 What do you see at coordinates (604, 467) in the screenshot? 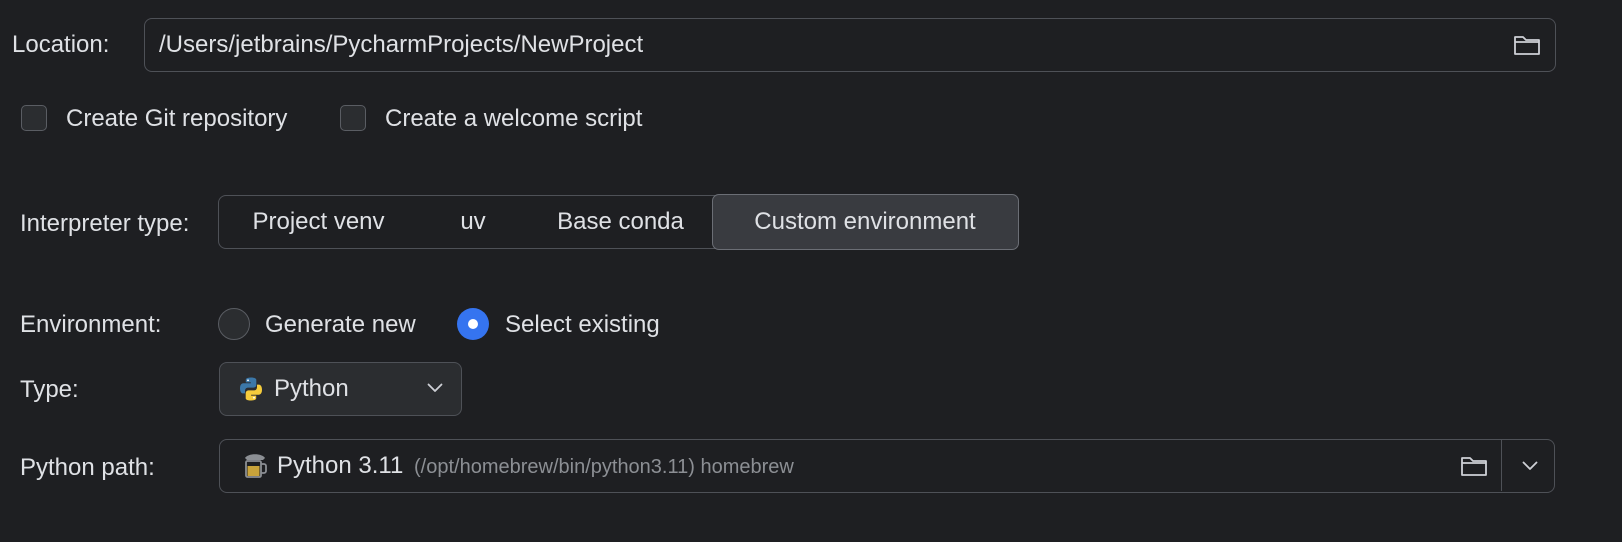
I see `python-path-detail: (/opt/homebrew/bin/python3.11) homebrew` at bounding box center [604, 467].